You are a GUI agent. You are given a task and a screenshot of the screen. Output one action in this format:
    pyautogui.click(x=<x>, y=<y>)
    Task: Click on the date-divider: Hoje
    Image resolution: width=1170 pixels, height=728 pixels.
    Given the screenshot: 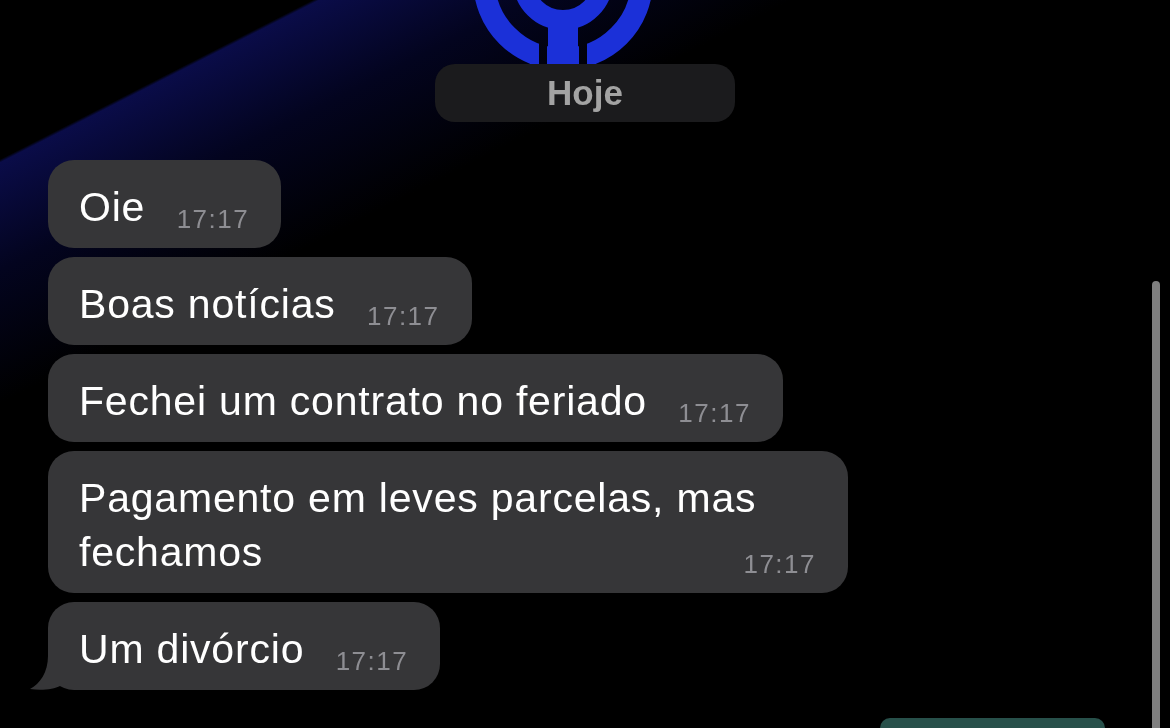 What is the action you would take?
    pyautogui.click(x=585, y=93)
    